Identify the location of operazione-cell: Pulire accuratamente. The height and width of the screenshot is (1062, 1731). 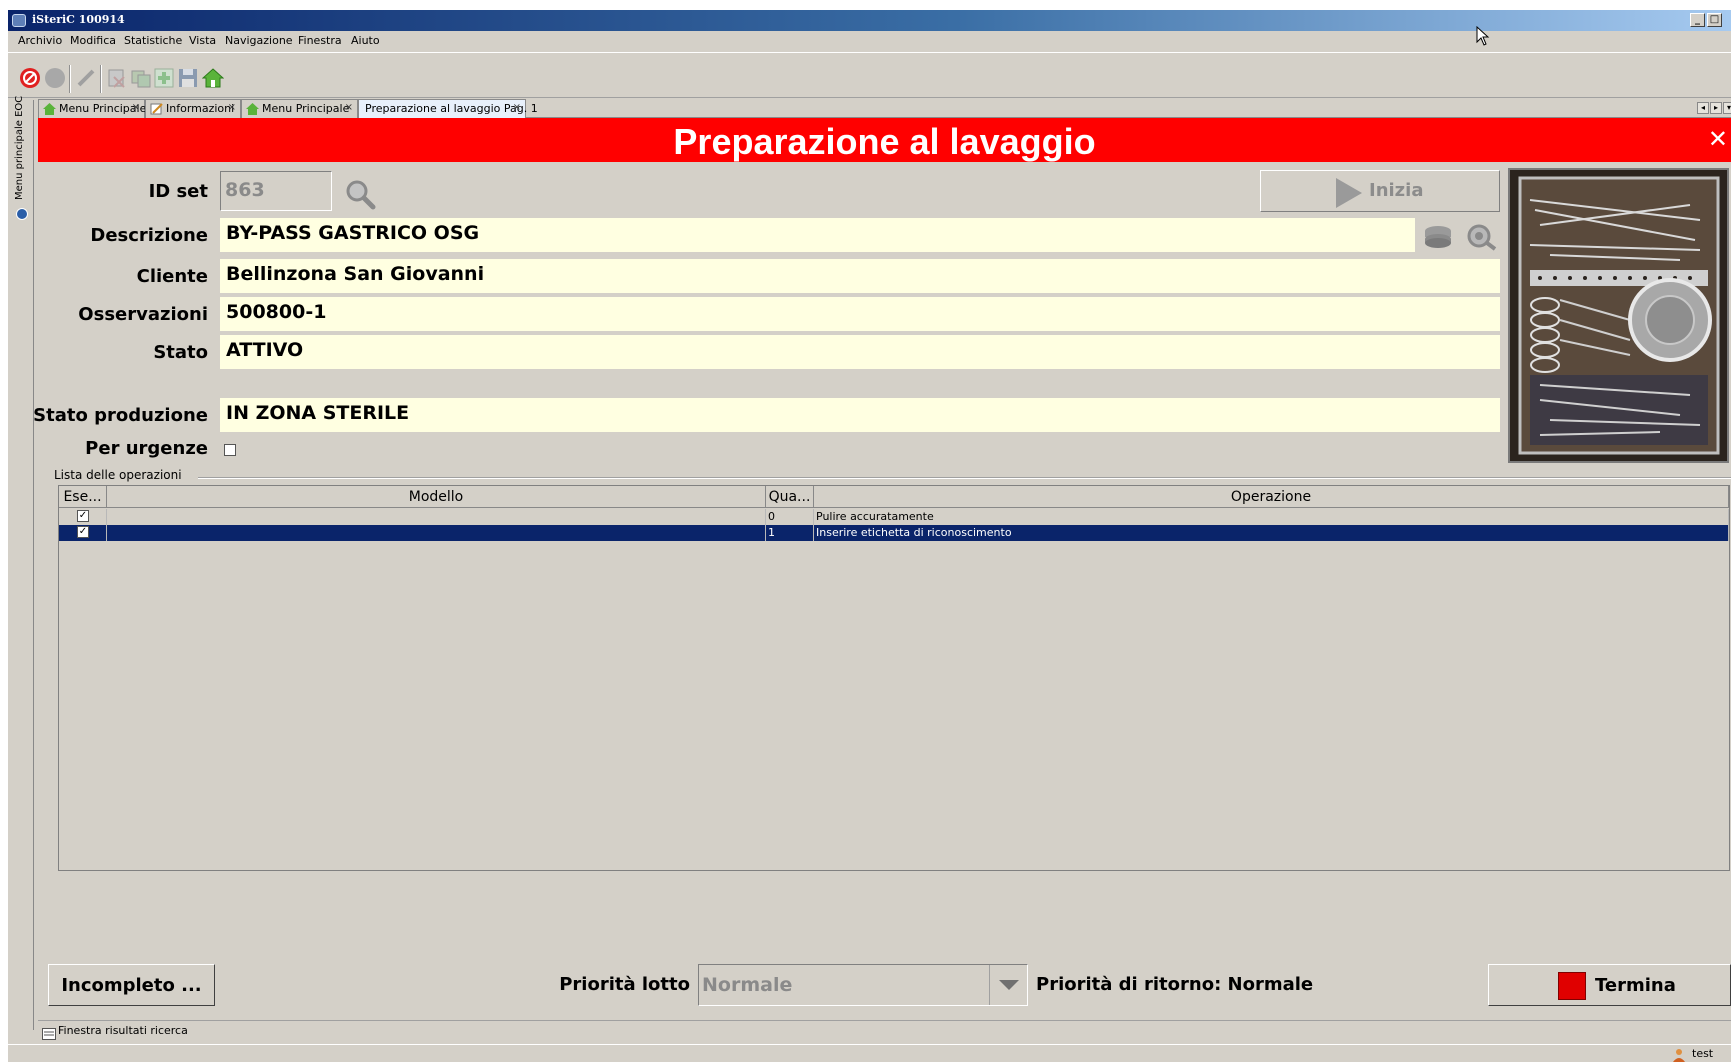
(1271, 517).